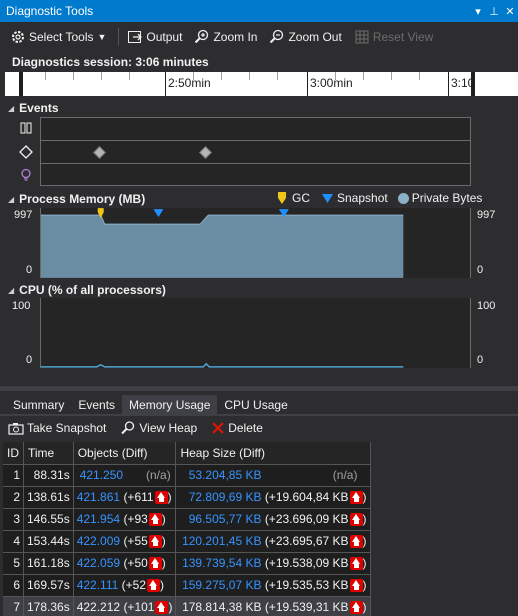  What do you see at coordinates (38, 405) in the screenshot?
I see `tab-summary: Summary` at bounding box center [38, 405].